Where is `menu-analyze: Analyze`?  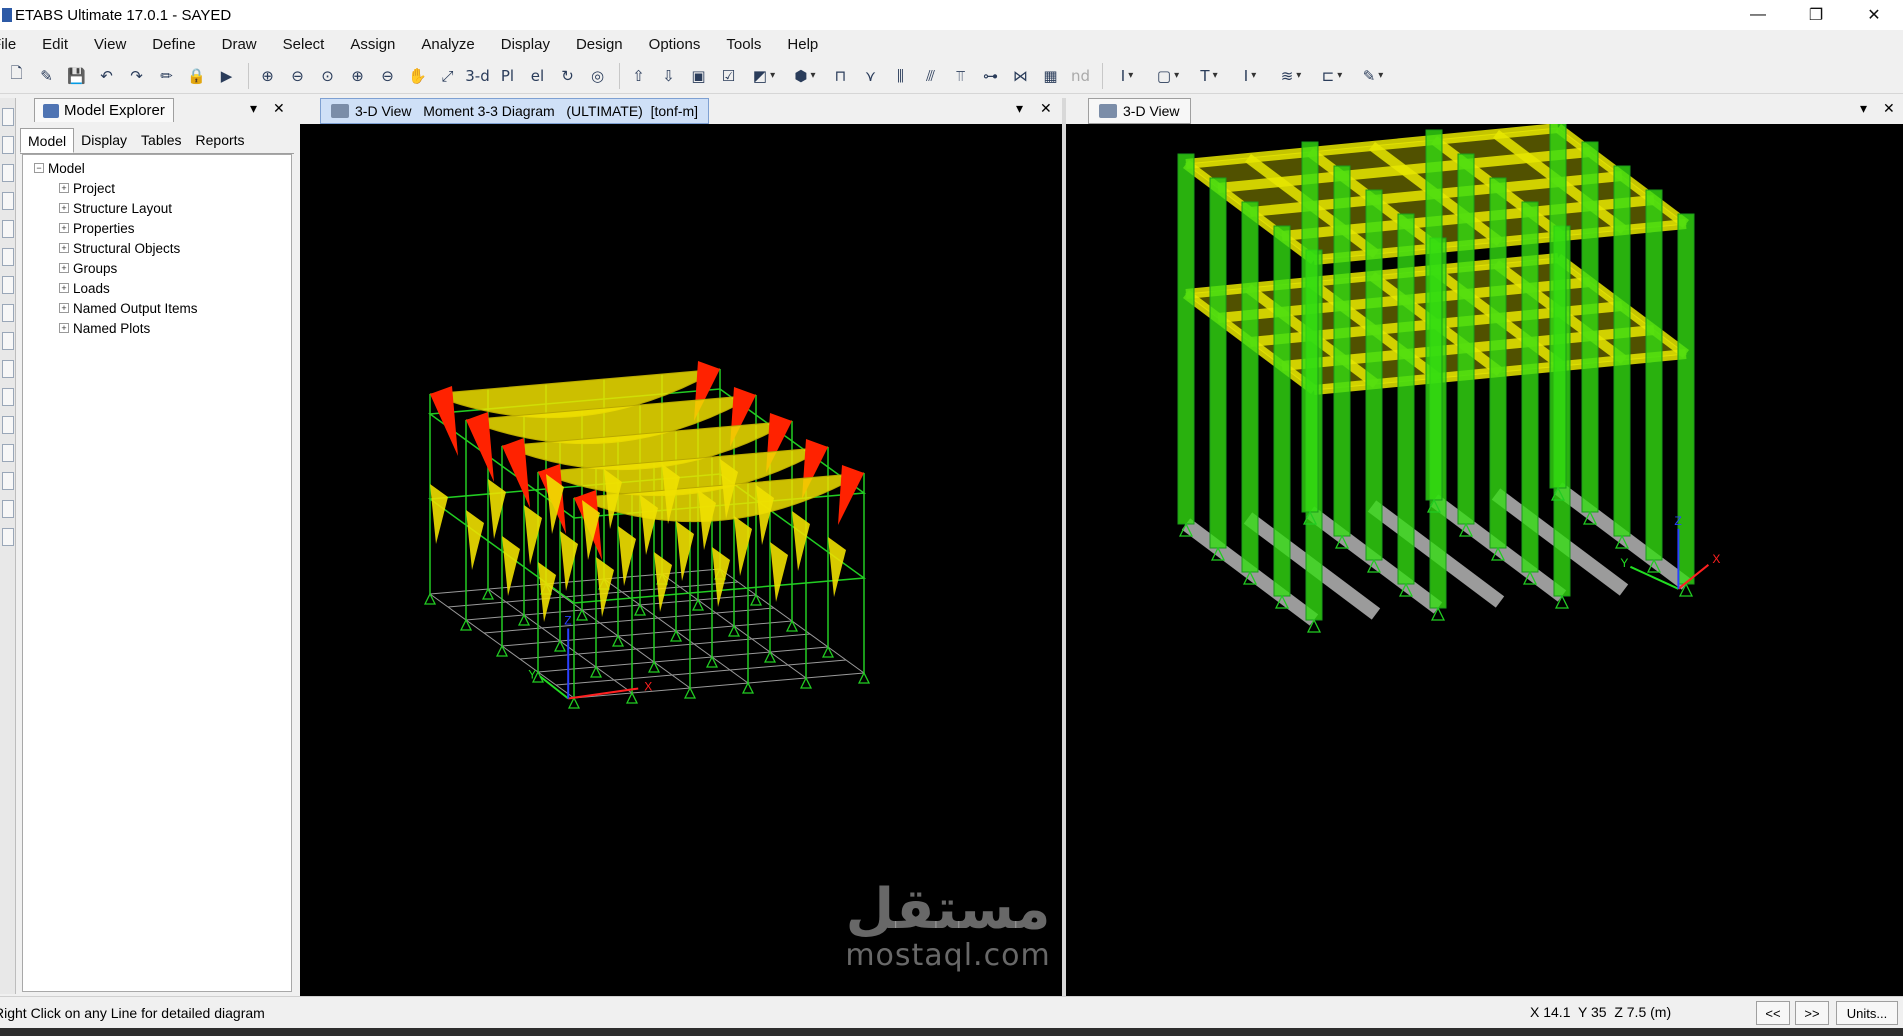
menu-analyze: Analyze is located at coordinates (447, 44).